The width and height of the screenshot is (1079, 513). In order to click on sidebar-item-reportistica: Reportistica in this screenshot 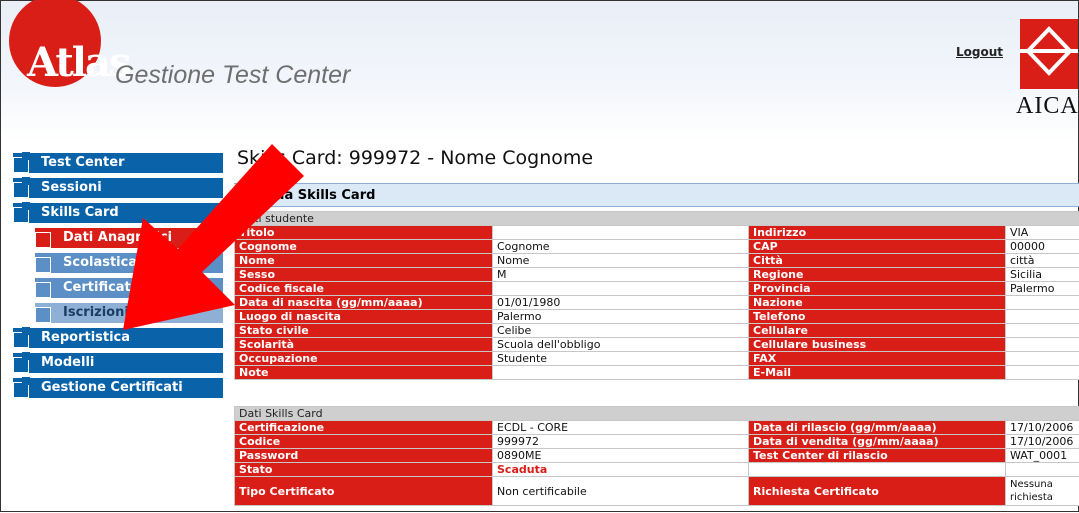, I will do `click(118, 338)`.